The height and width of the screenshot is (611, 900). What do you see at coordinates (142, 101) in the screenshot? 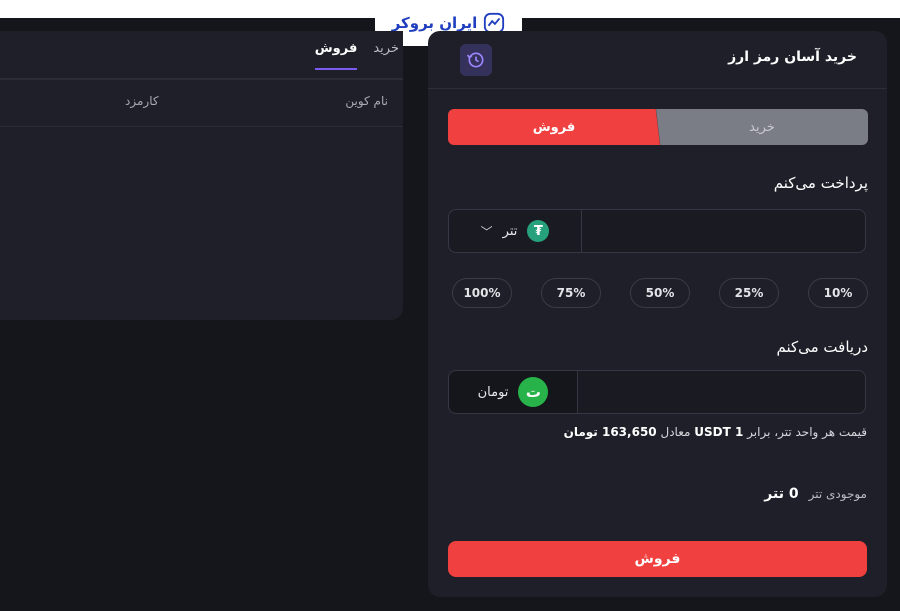
I see `column-fee: کارمزد` at bounding box center [142, 101].